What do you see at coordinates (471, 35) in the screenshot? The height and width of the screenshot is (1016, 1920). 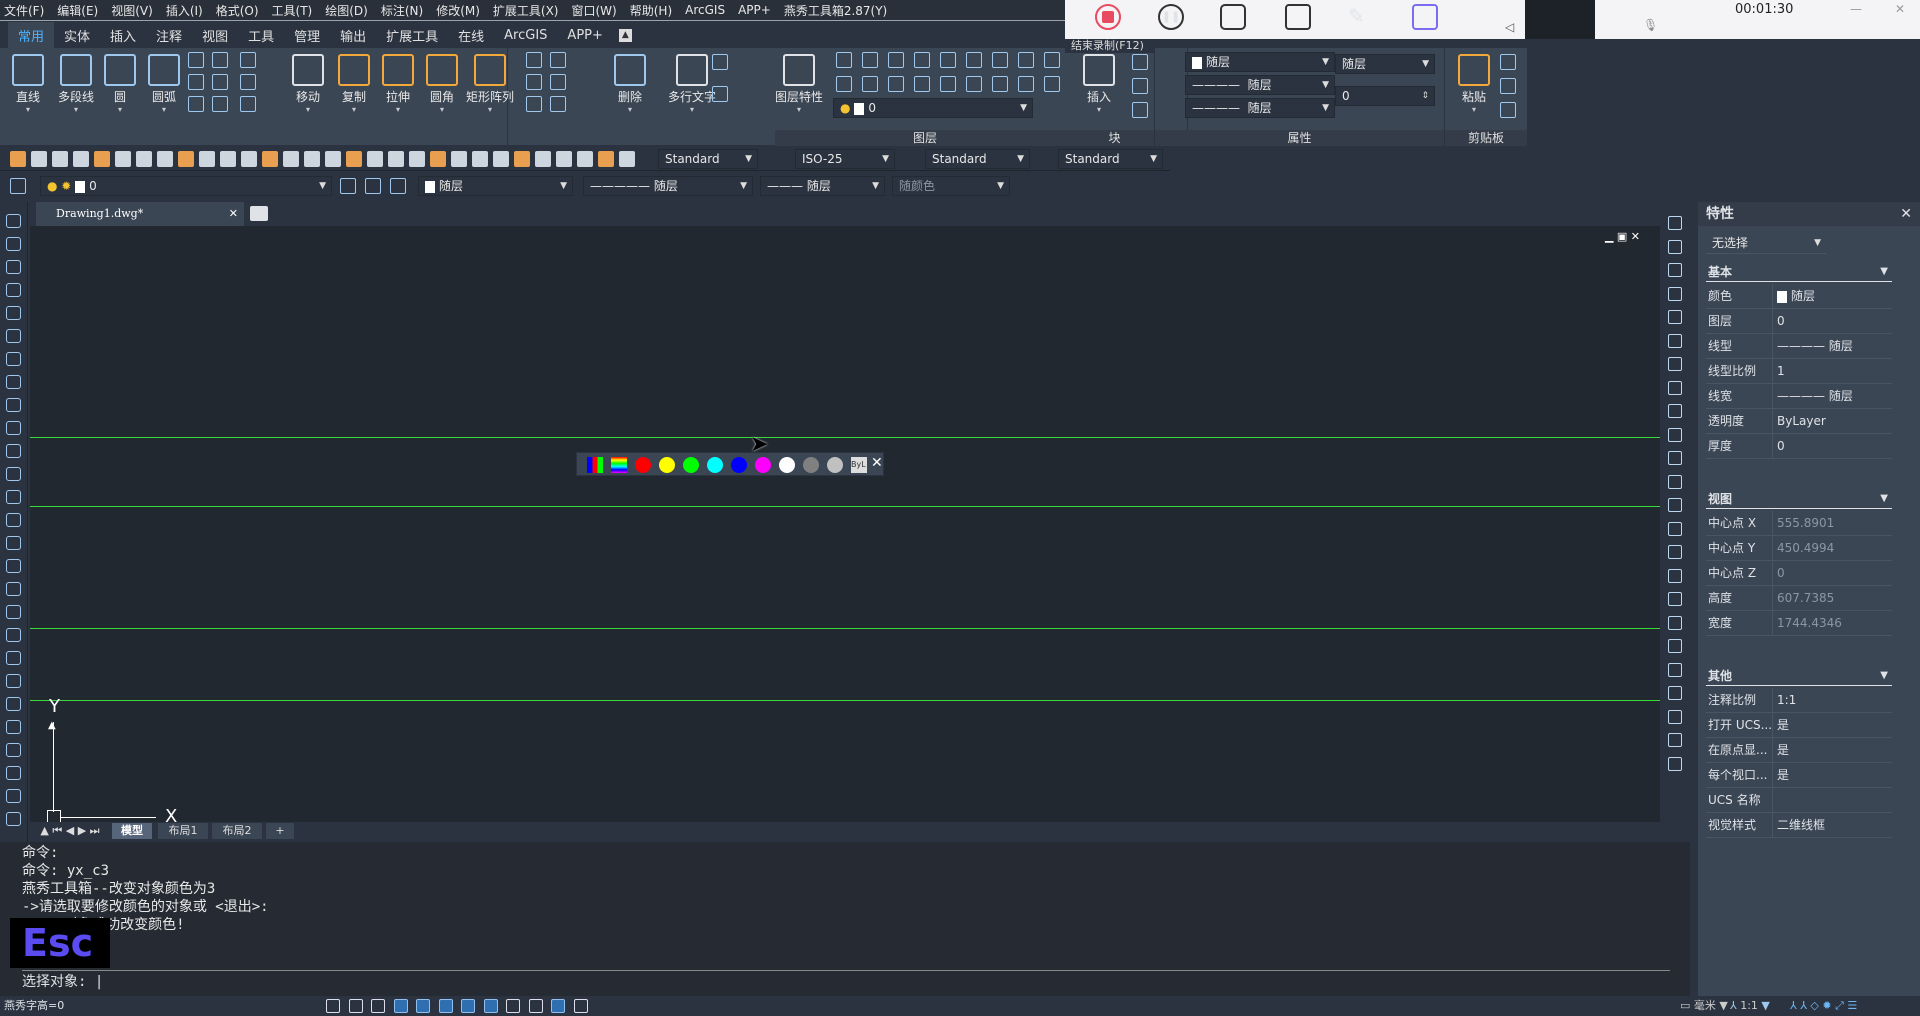 I see `ribbon-tab: 在线` at bounding box center [471, 35].